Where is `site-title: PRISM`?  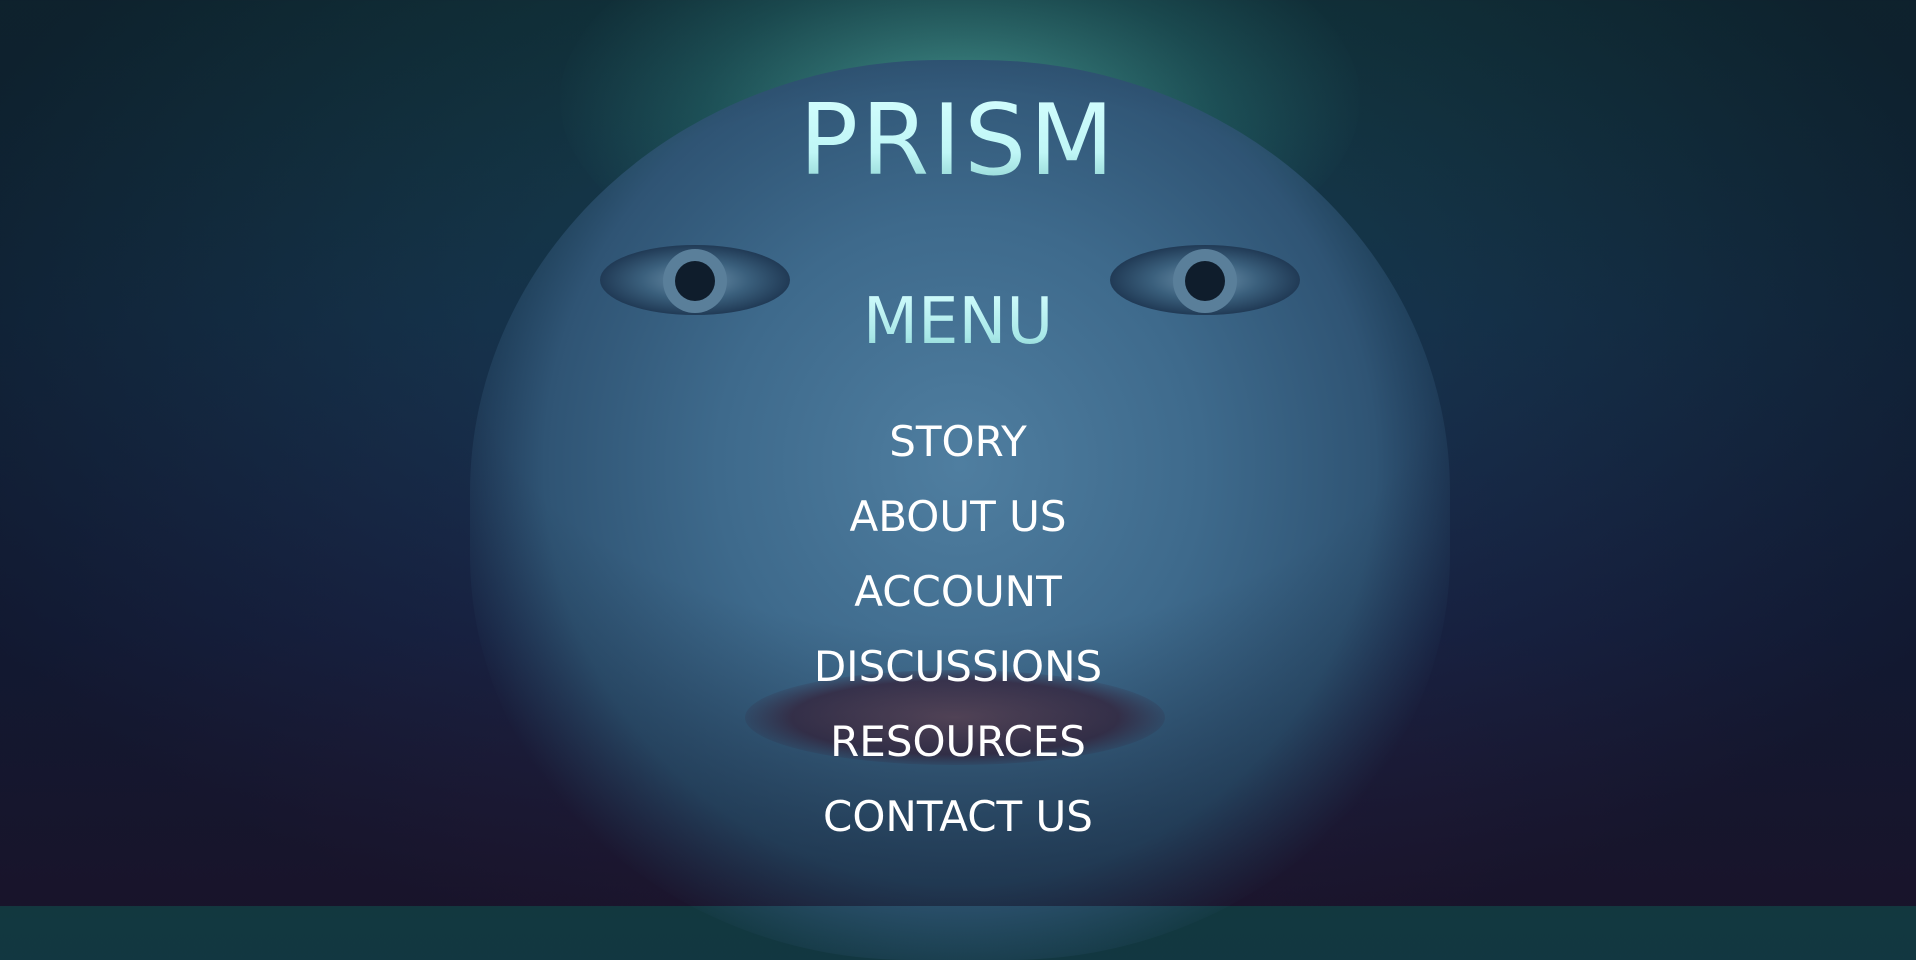 site-title: PRISM is located at coordinates (958, 141).